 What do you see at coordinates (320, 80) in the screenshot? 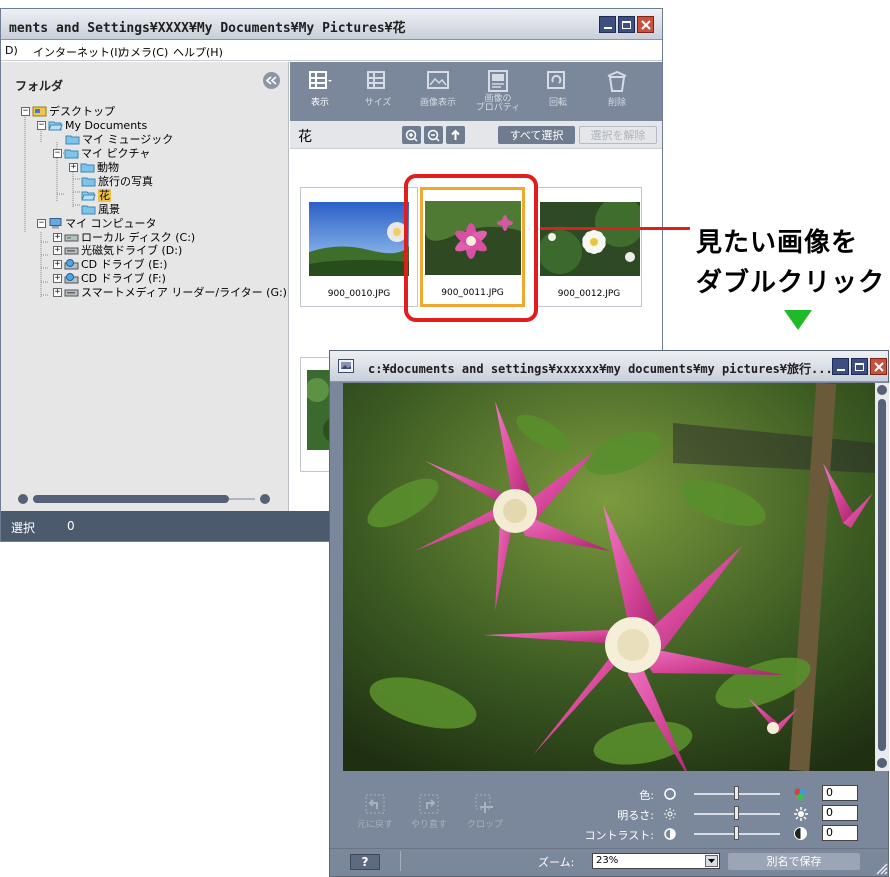
I see `view-icon` at bounding box center [320, 80].